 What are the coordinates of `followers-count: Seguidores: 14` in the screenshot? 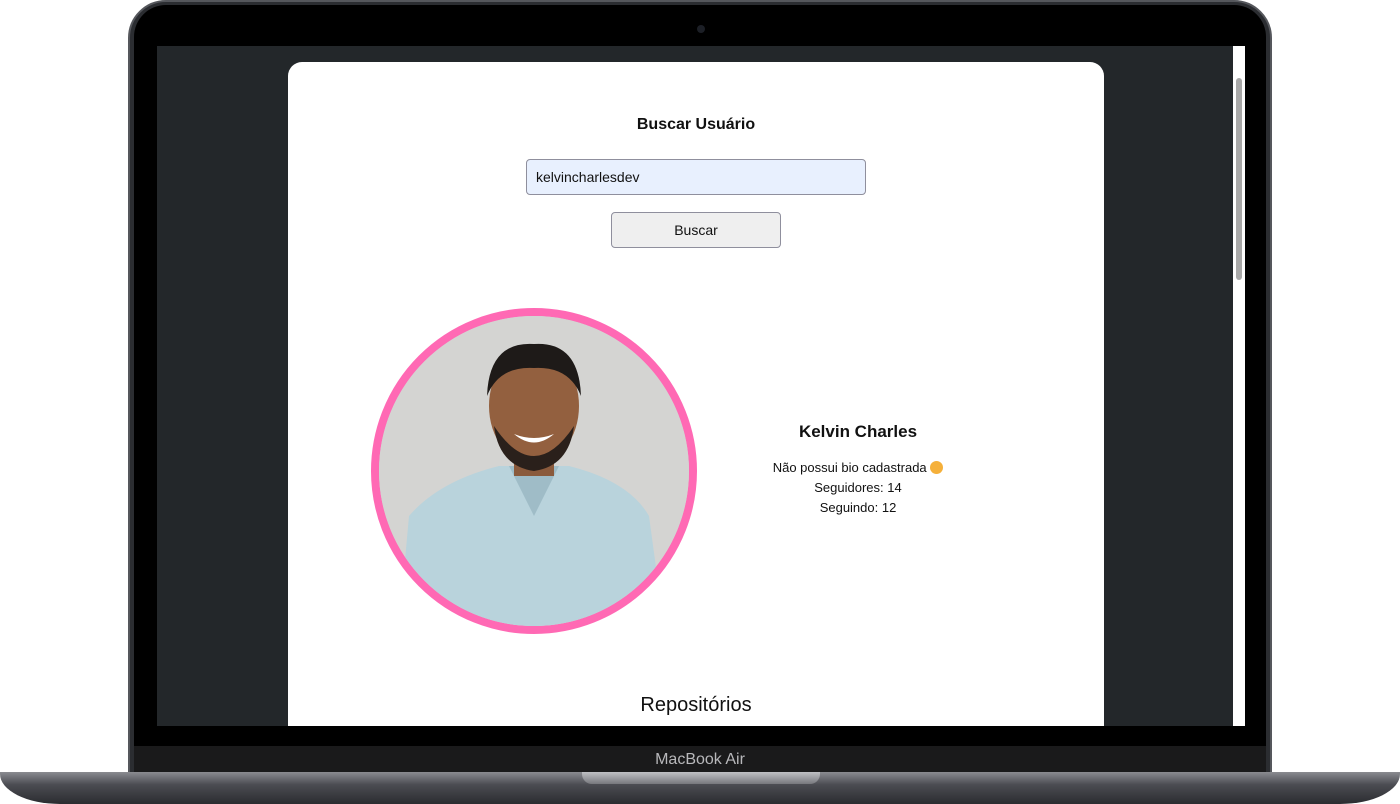 It's located at (858, 487).